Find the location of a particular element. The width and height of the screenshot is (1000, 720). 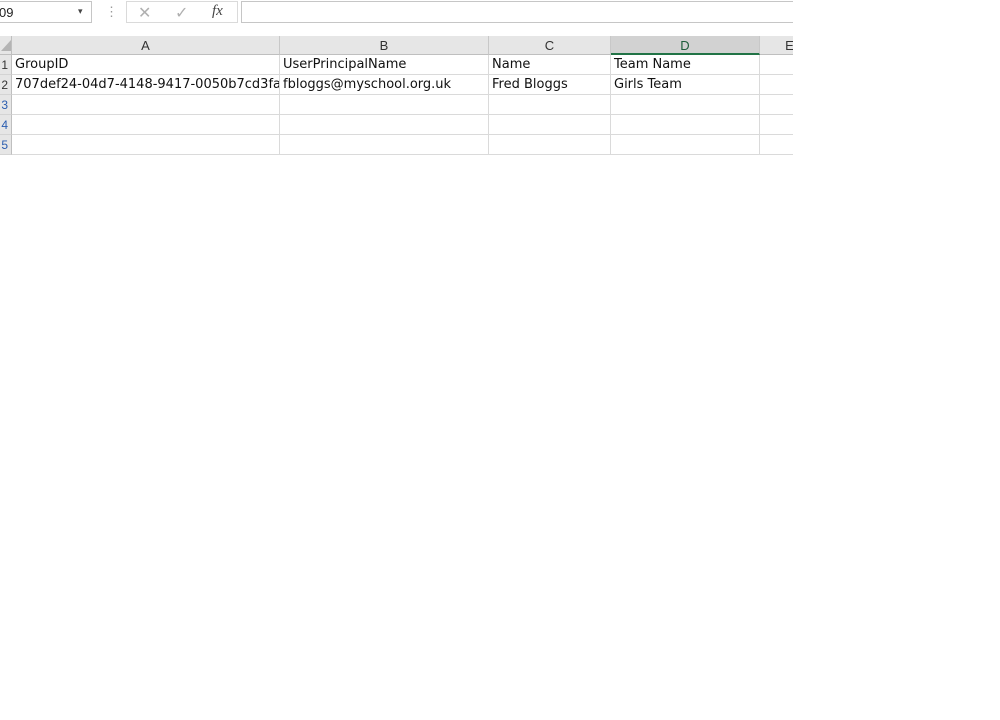

formula-input is located at coordinates (517, 12).